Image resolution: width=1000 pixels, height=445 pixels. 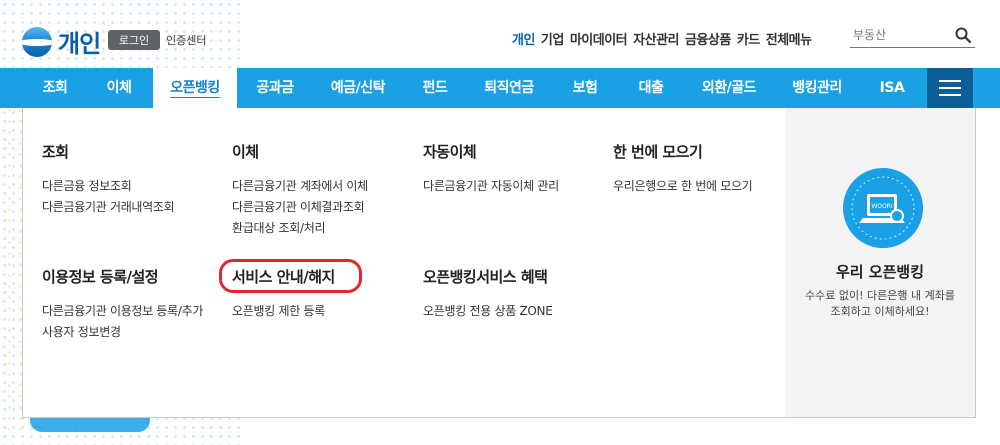 I want to click on menu-link: 다른금융기관 자동이체 관리, so click(x=491, y=186).